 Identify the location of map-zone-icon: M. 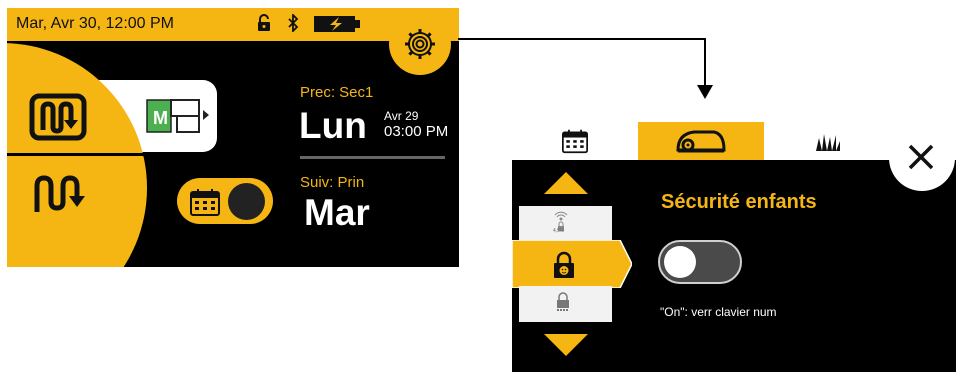
(180, 118).